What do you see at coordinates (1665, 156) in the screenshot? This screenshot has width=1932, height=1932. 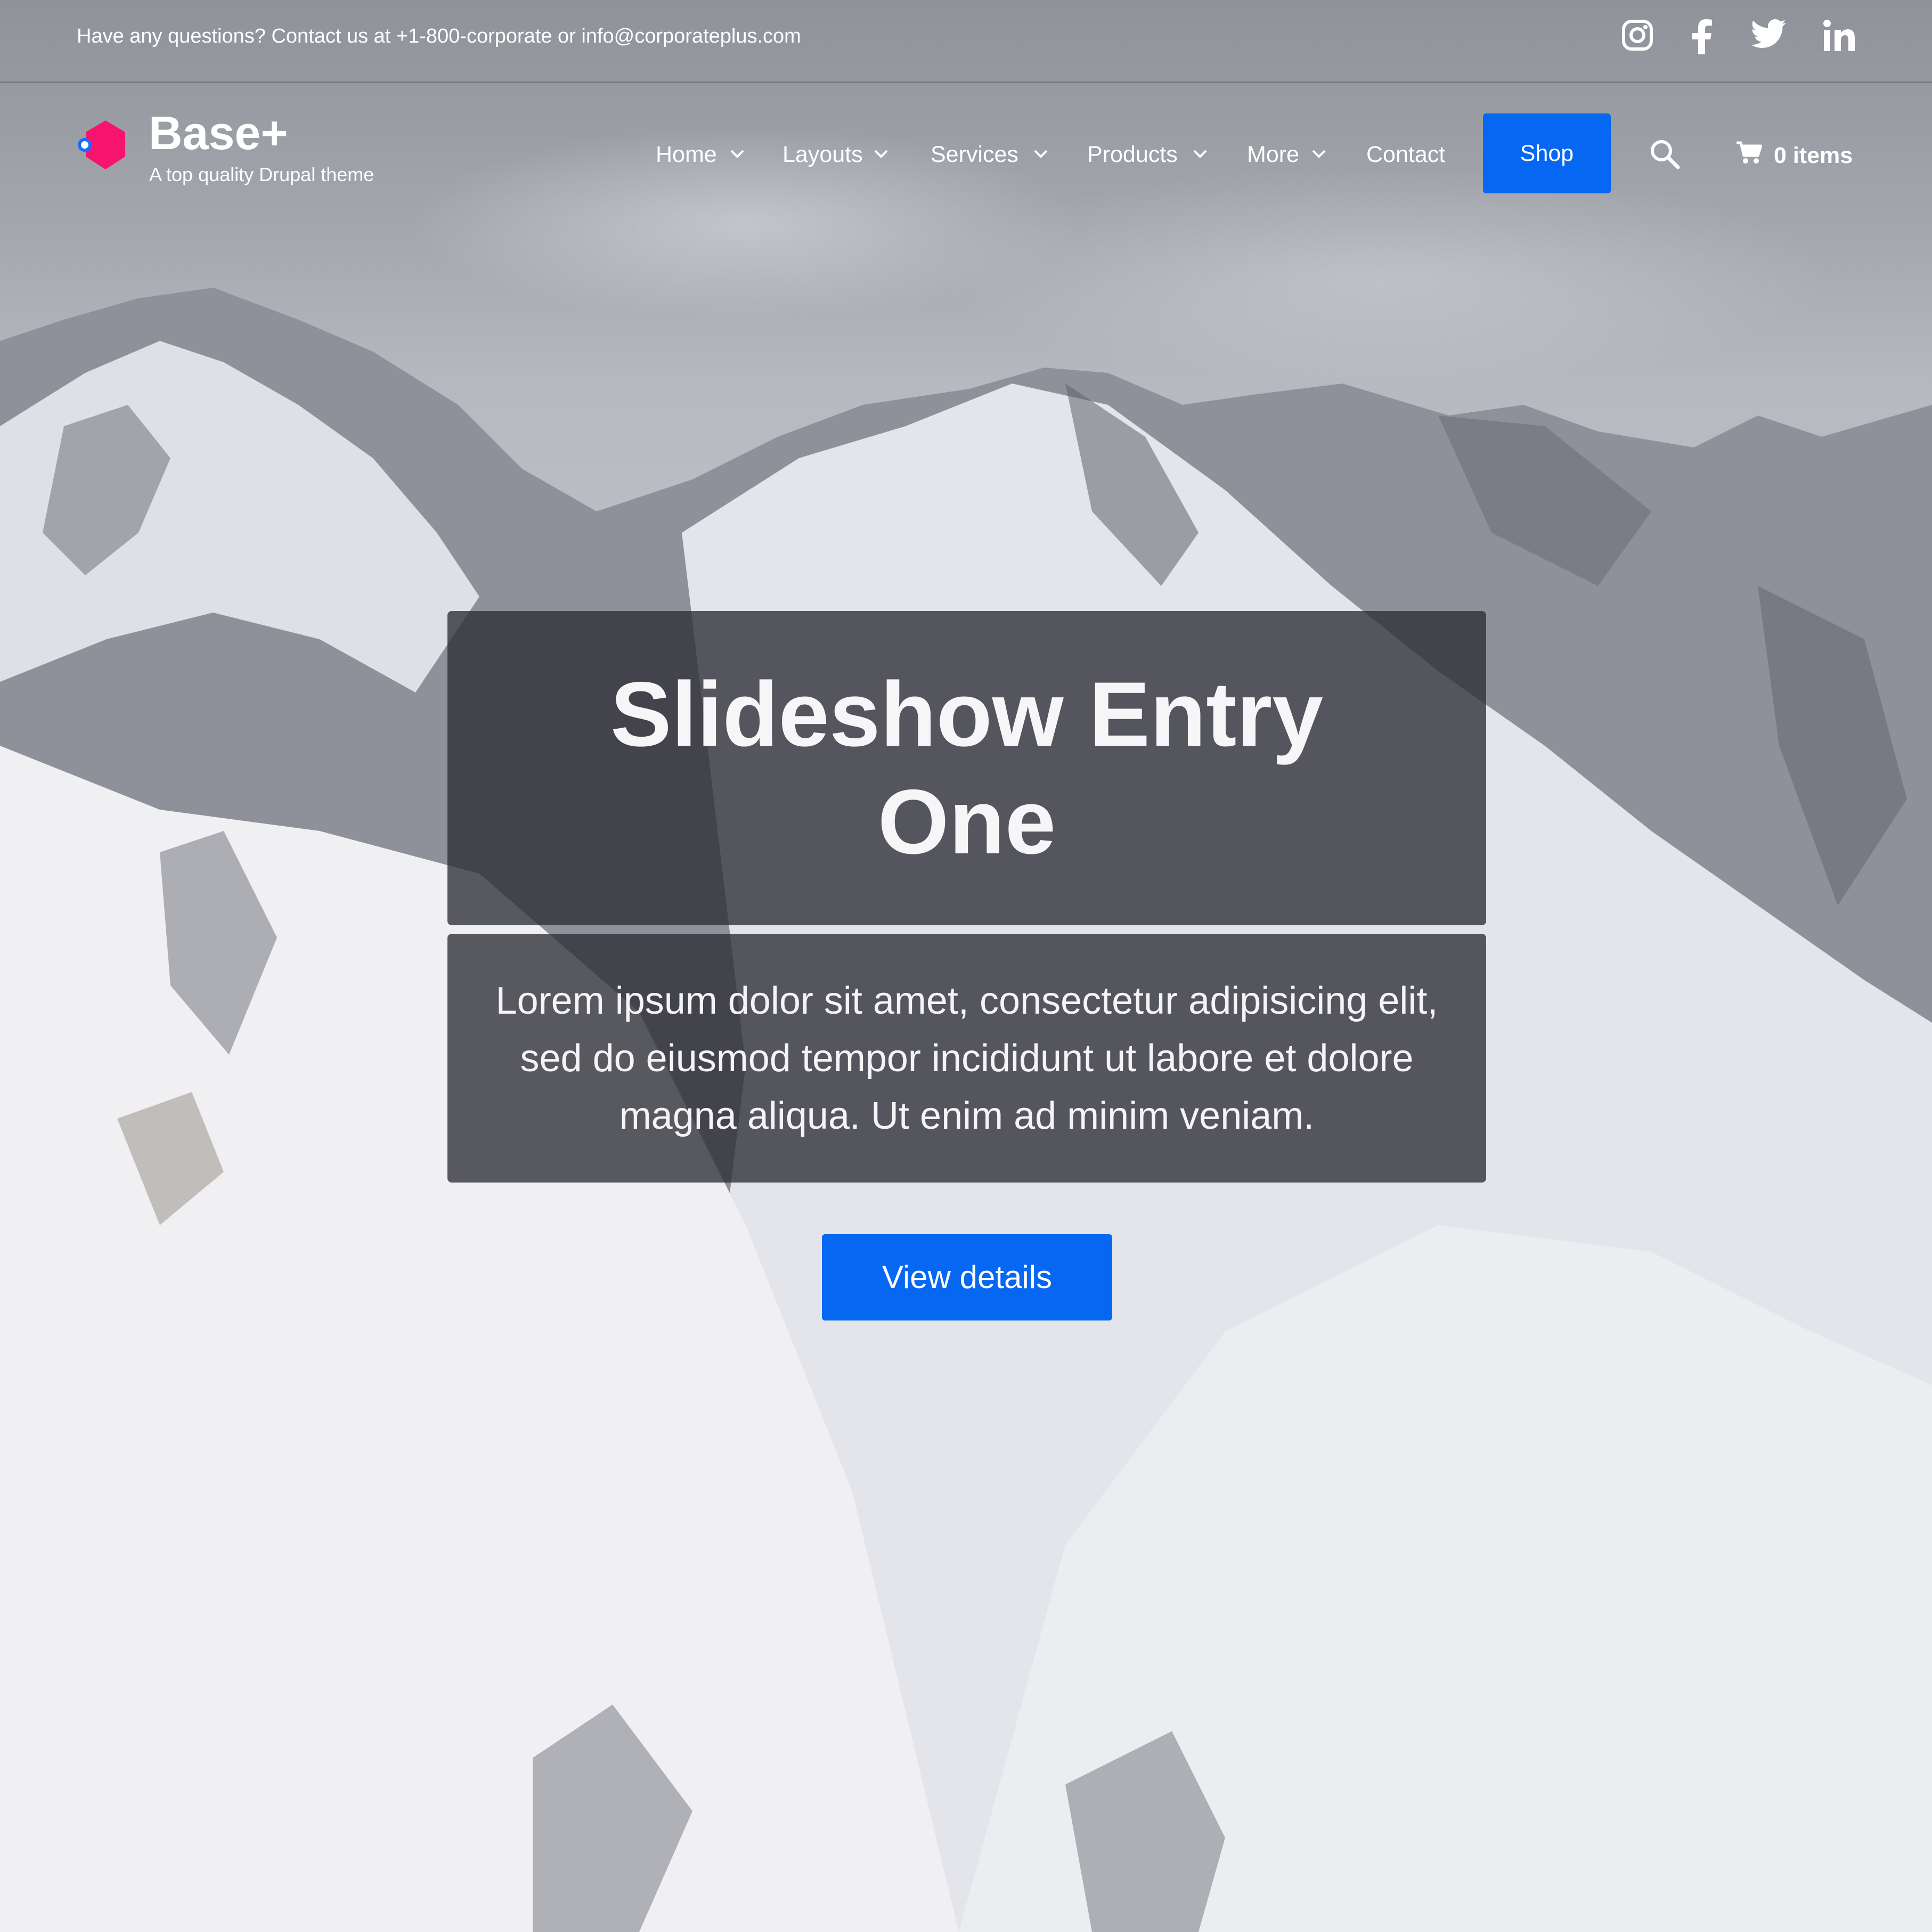 I see `search-icon` at bounding box center [1665, 156].